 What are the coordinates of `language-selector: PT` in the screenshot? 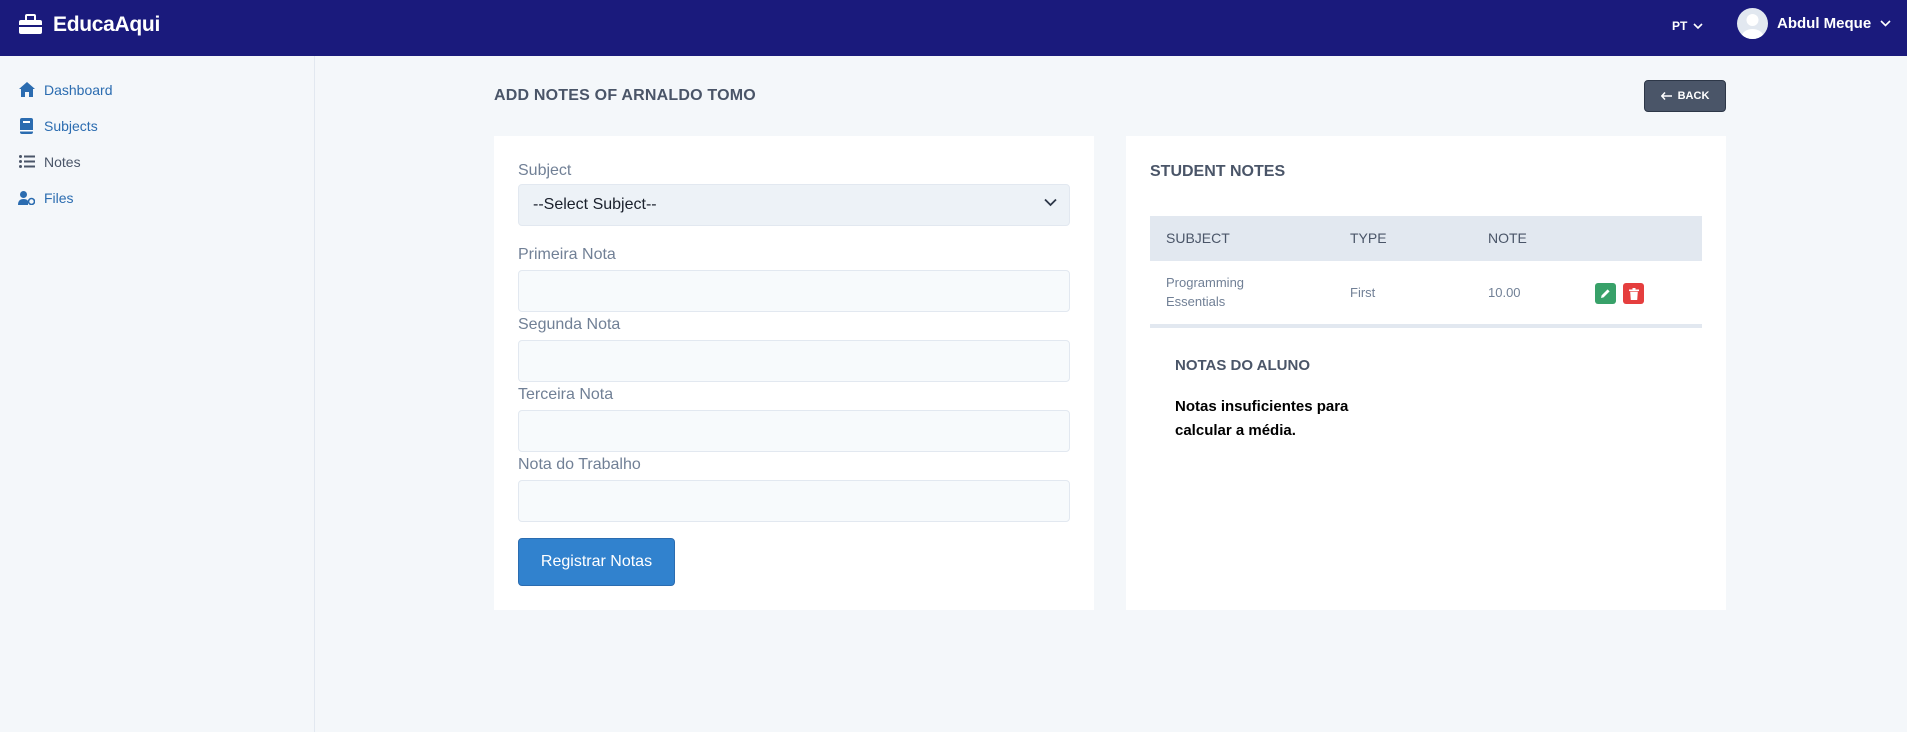 It's located at (1687, 26).